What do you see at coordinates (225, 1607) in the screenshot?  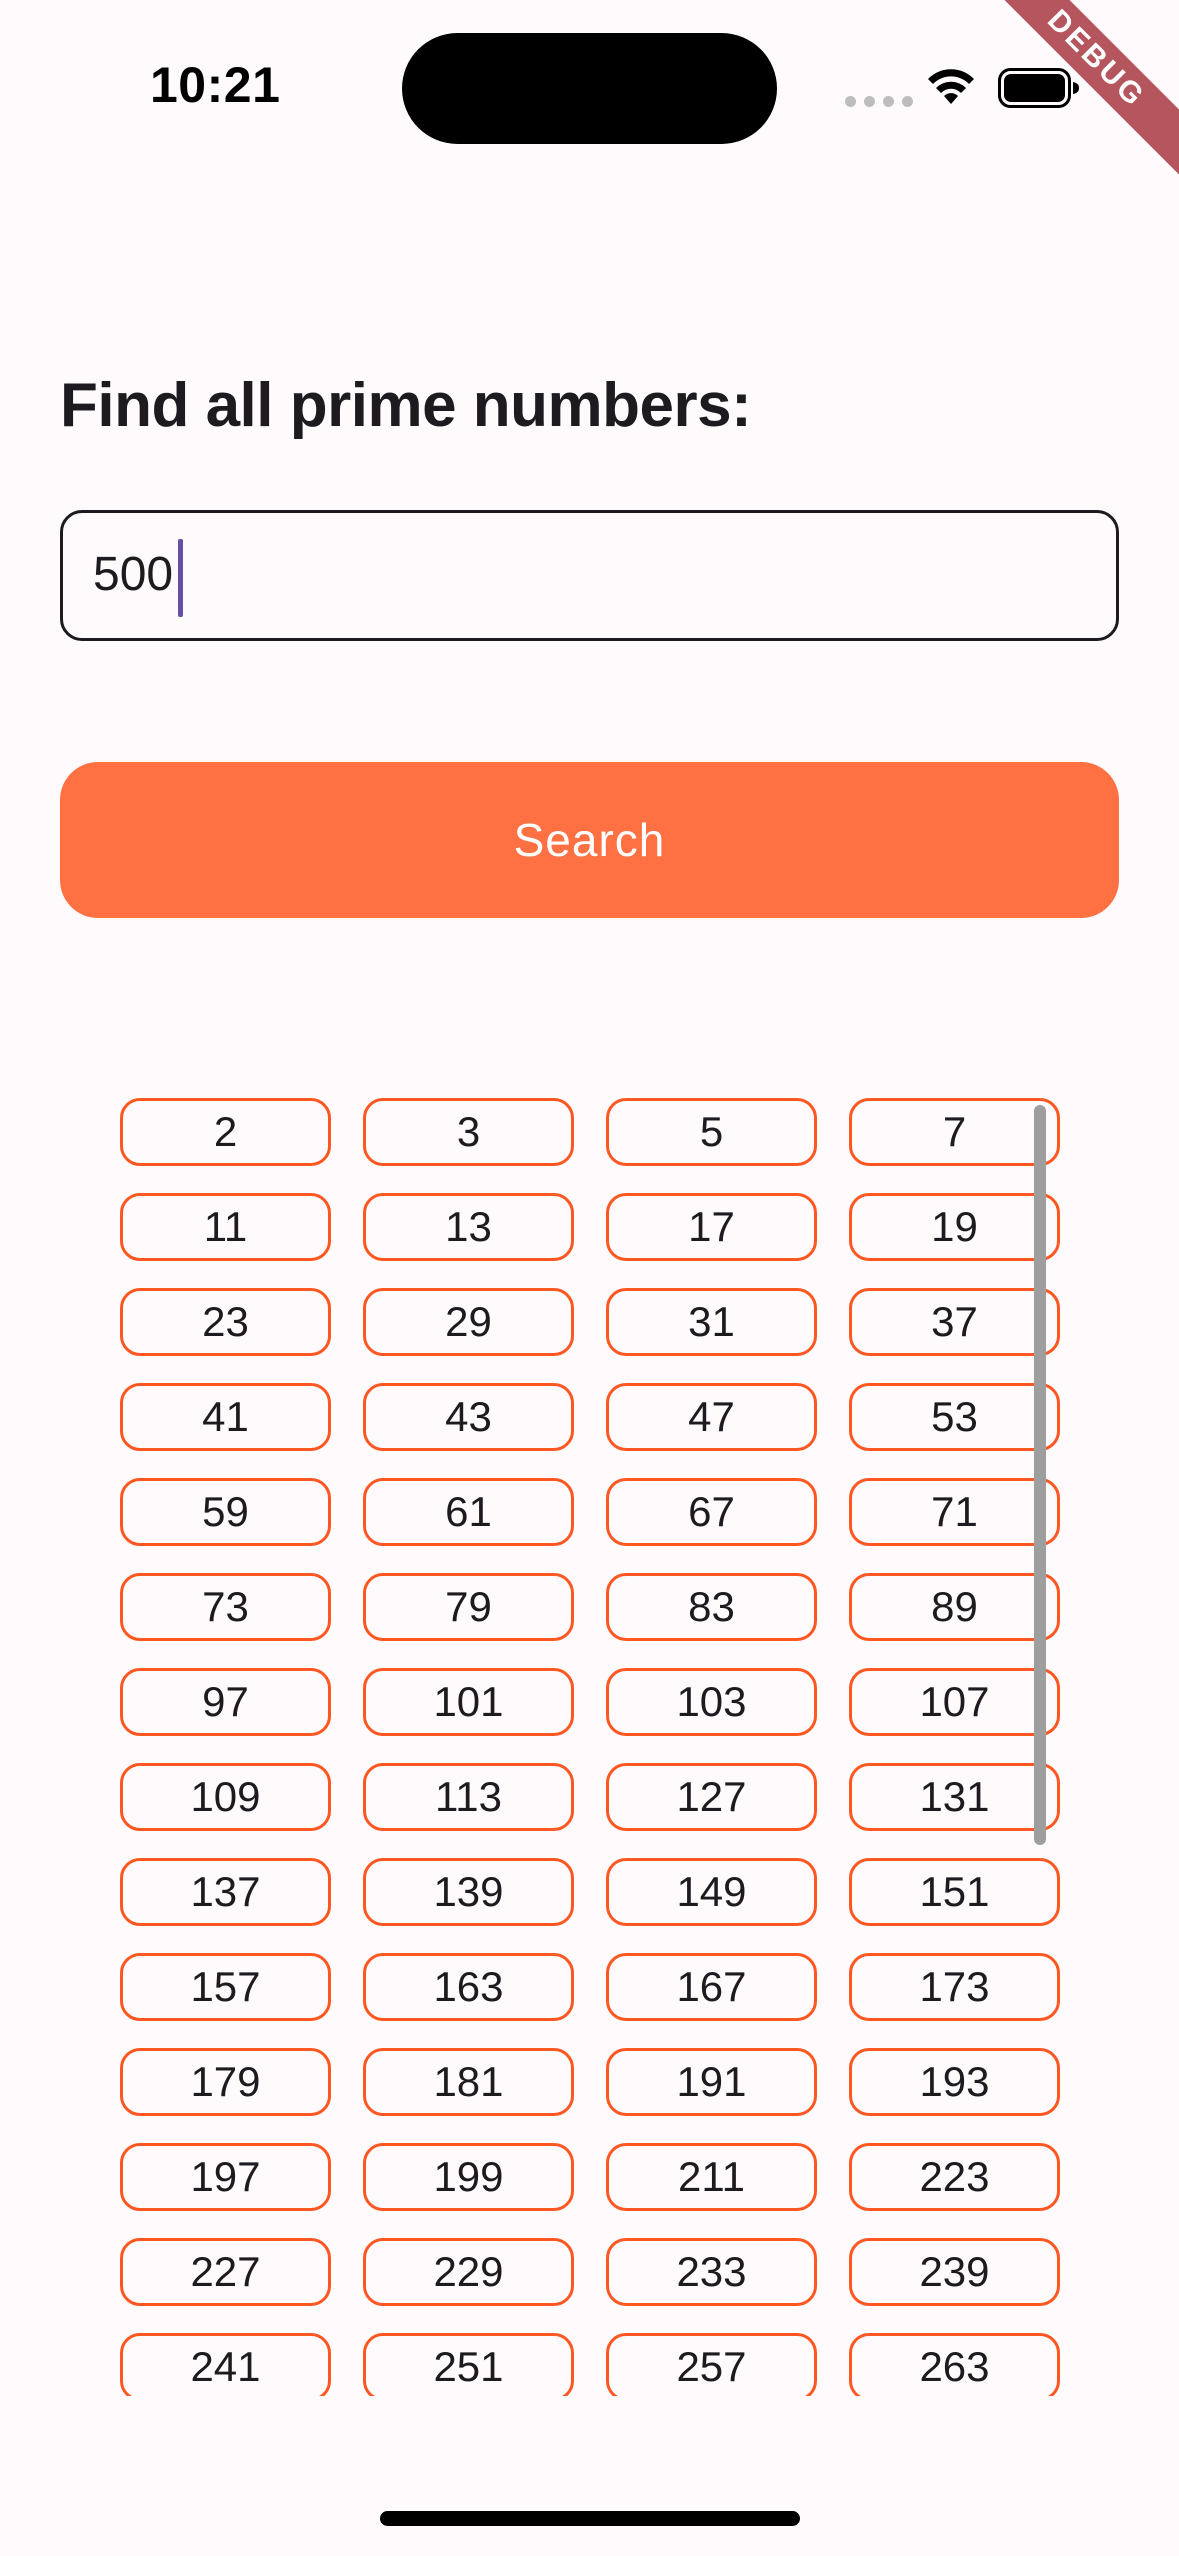 I see `prime-chip: 73` at bounding box center [225, 1607].